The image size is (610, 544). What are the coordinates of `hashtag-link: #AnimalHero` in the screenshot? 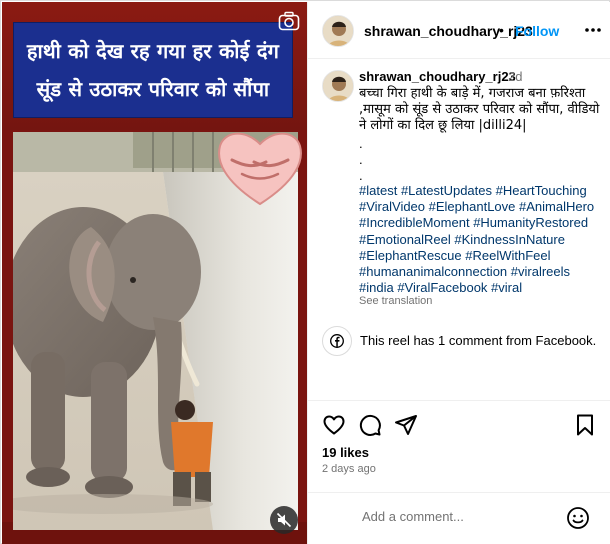 It's located at (556, 206).